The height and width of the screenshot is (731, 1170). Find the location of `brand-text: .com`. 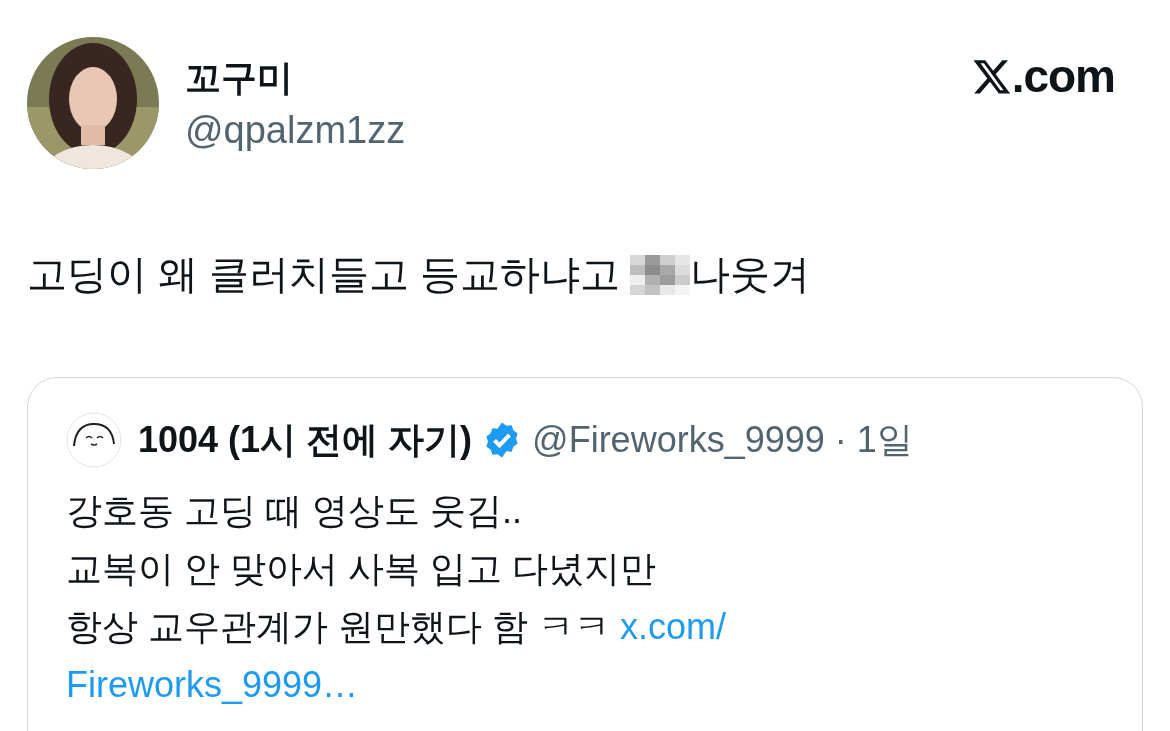

brand-text: .com is located at coordinates (1063, 75).